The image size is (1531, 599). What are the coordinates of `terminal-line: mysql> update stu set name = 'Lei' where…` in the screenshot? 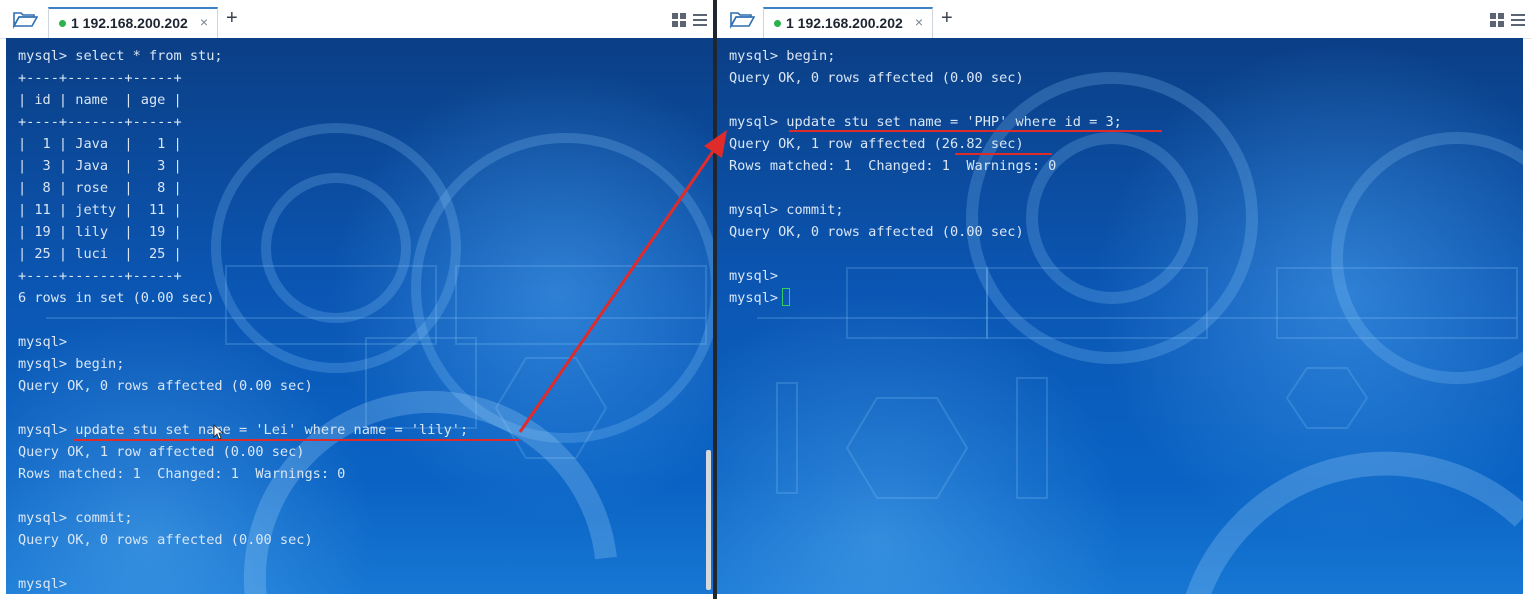 It's located at (243, 430).